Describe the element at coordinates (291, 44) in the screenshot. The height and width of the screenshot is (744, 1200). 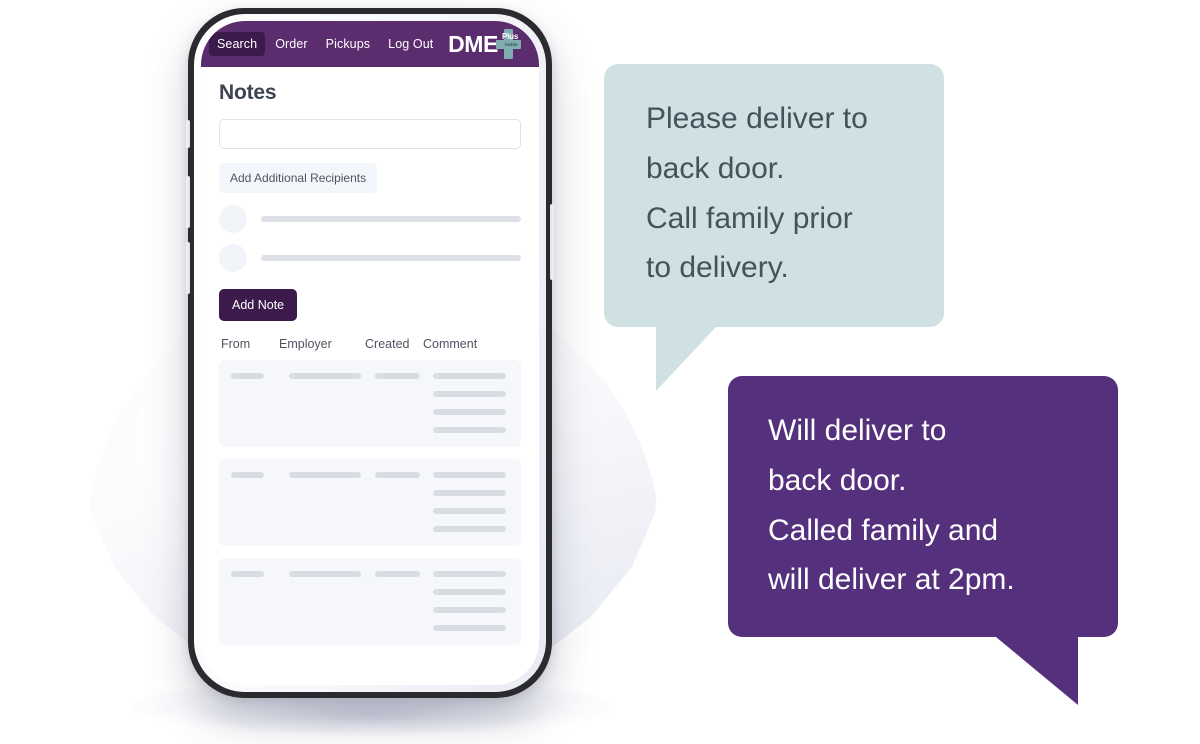
I see `nav-item-order: Order` at that location.